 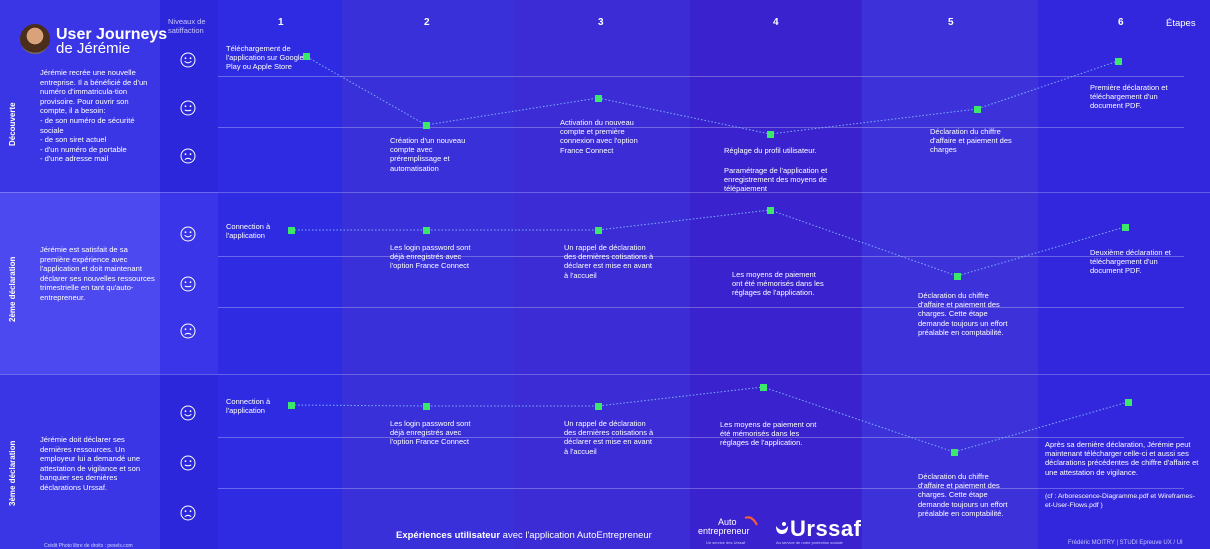 I want to click on urssaf-logo: Urssaf, so click(x=826, y=528).